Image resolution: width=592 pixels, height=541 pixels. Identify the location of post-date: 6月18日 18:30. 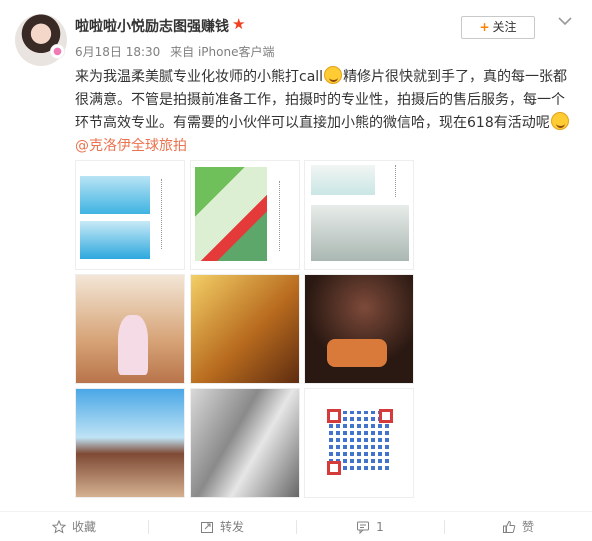
(117, 52).